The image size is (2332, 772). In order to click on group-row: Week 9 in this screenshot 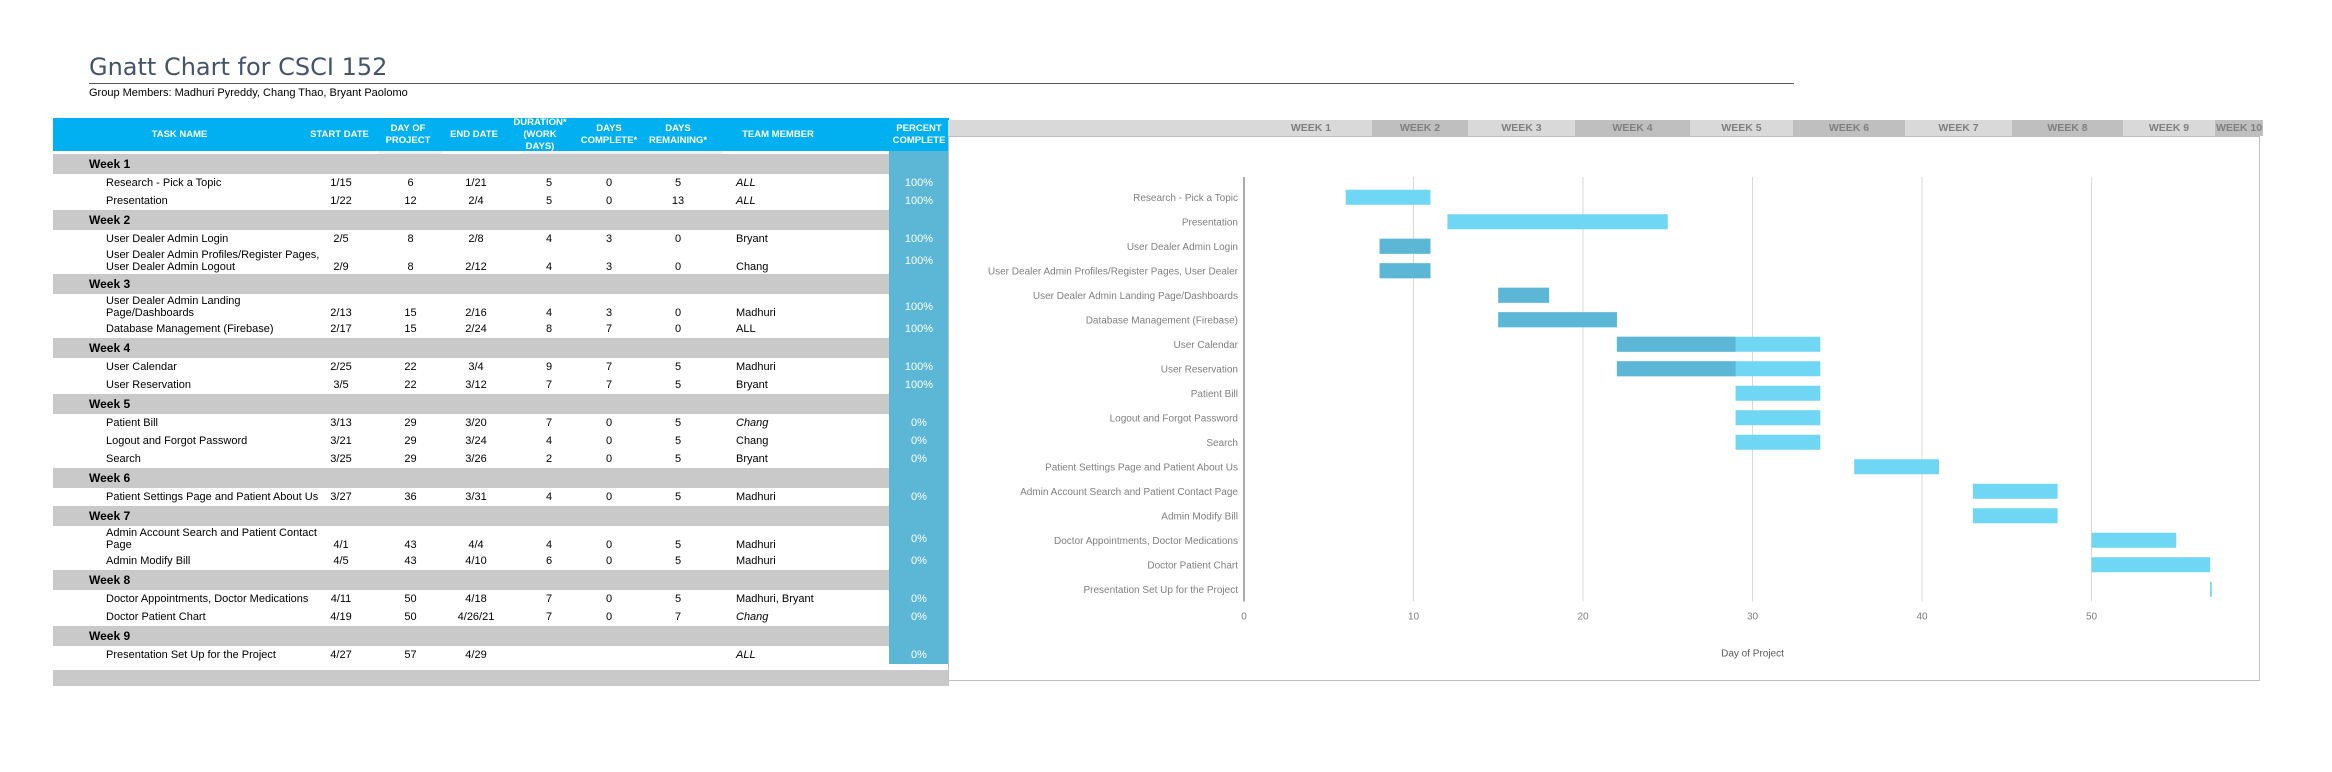, I will do `click(501, 636)`.